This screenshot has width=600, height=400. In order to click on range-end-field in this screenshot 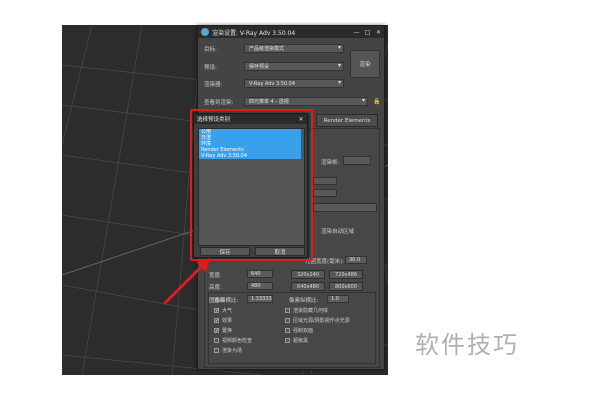, I will do `click(325, 193)`.